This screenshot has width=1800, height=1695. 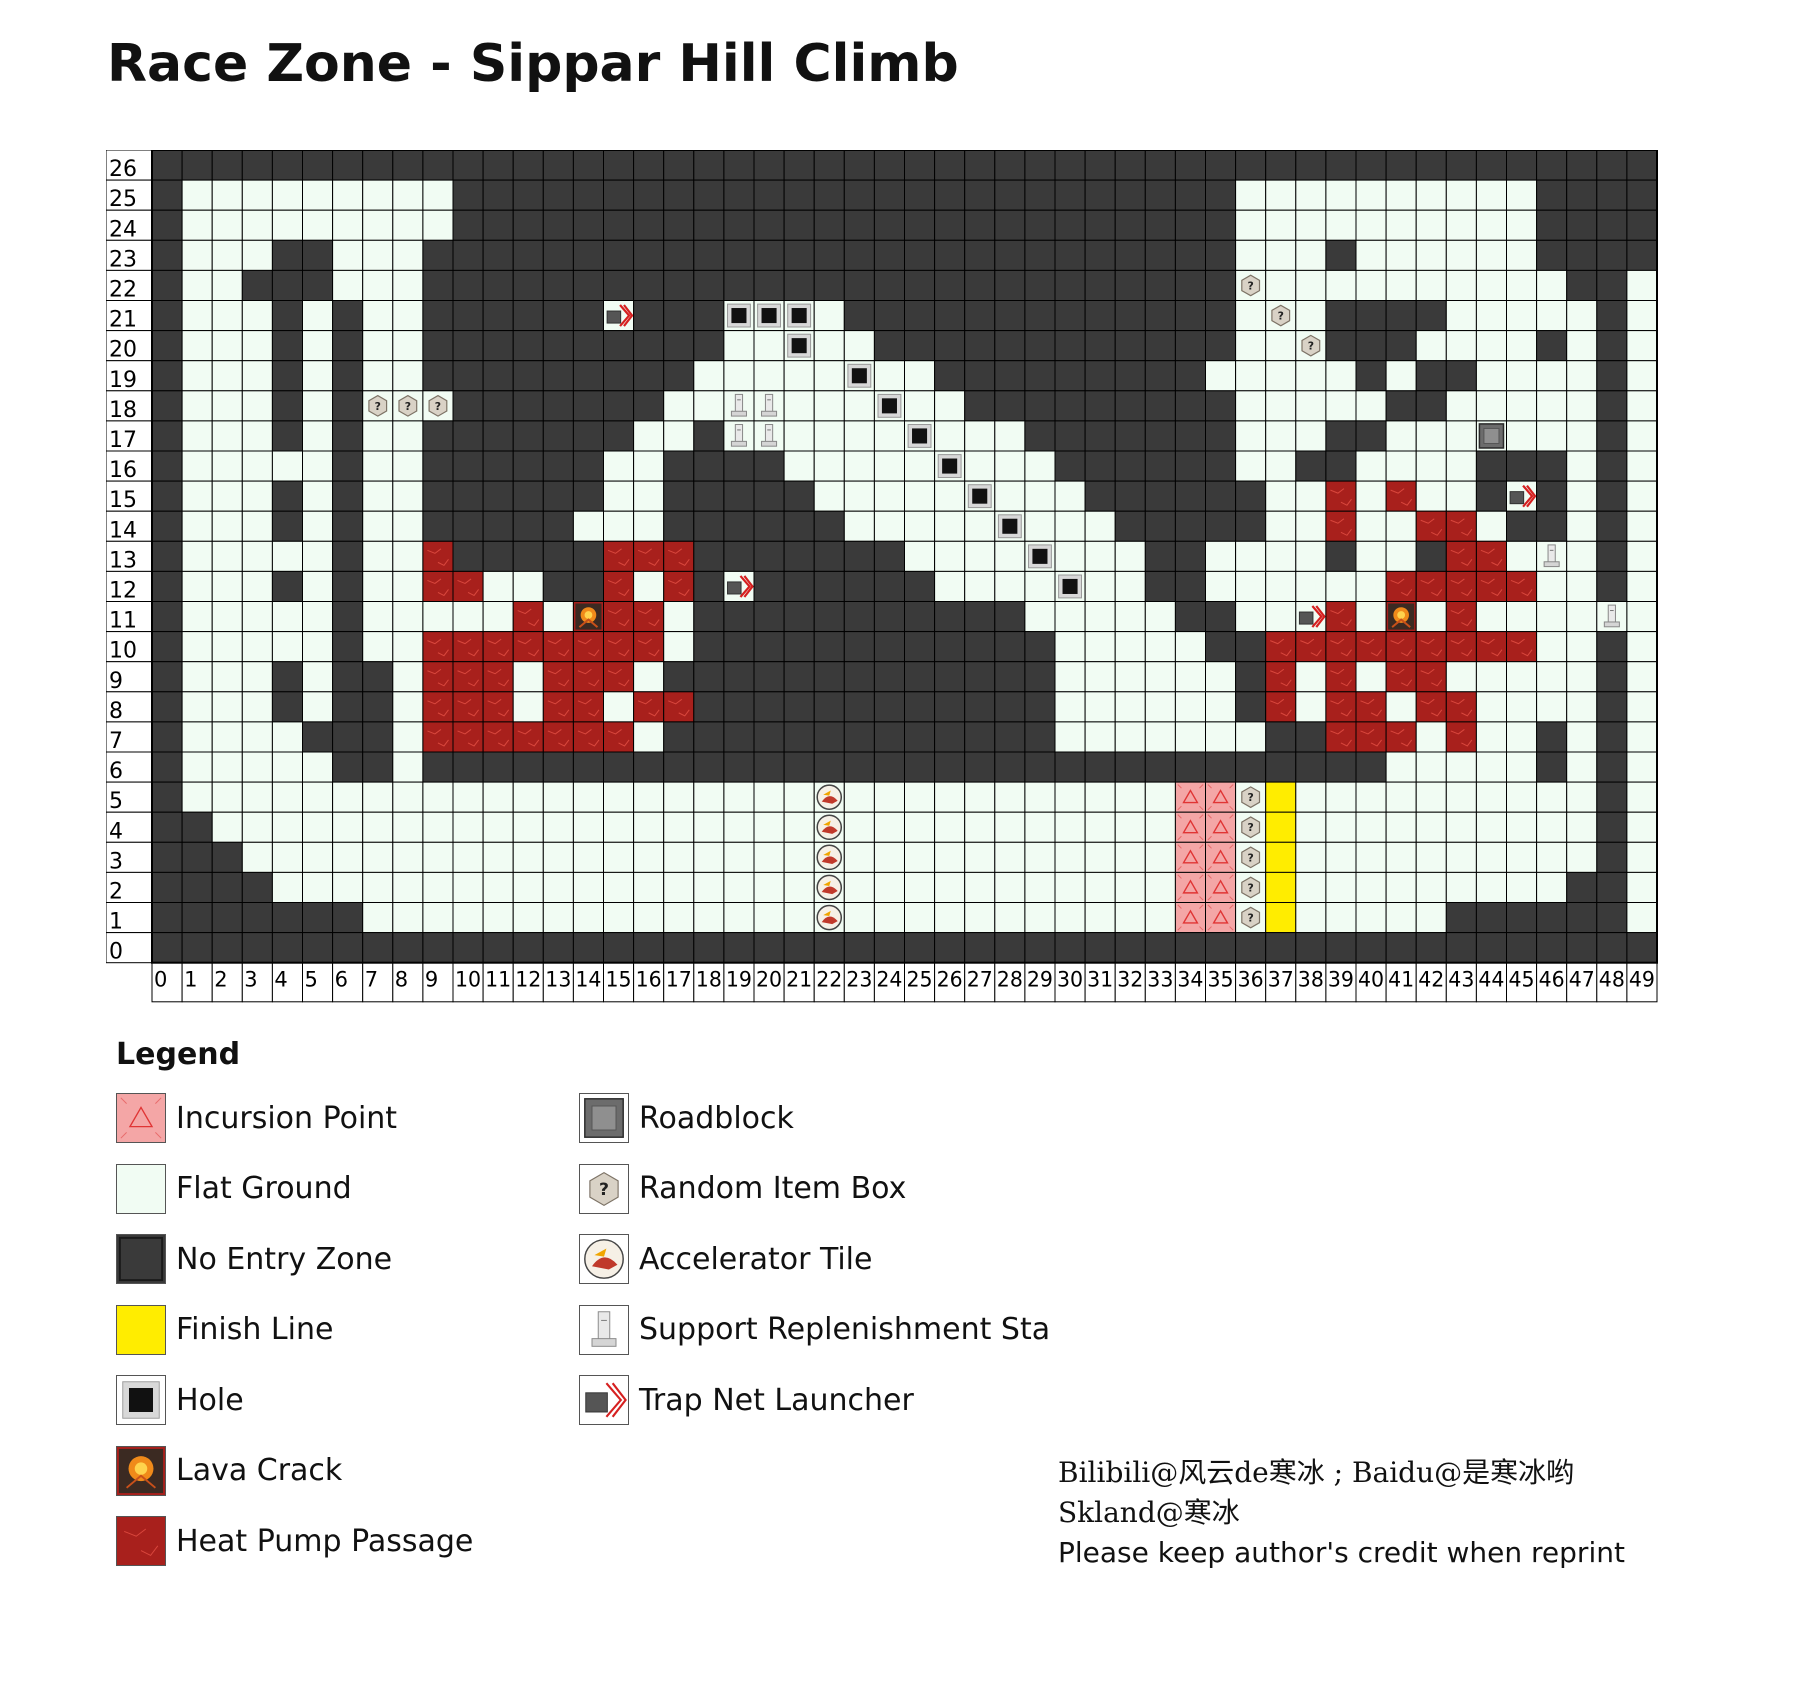 What do you see at coordinates (123, 169) in the screenshot?
I see `row-label: 26` at bounding box center [123, 169].